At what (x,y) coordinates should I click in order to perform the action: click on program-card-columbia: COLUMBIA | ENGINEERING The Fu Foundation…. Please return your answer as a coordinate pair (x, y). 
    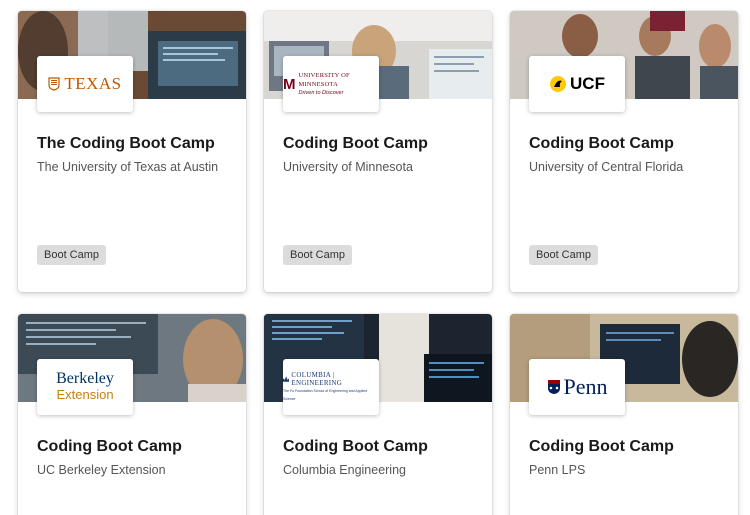
    Looking at the image, I should click on (378, 414).